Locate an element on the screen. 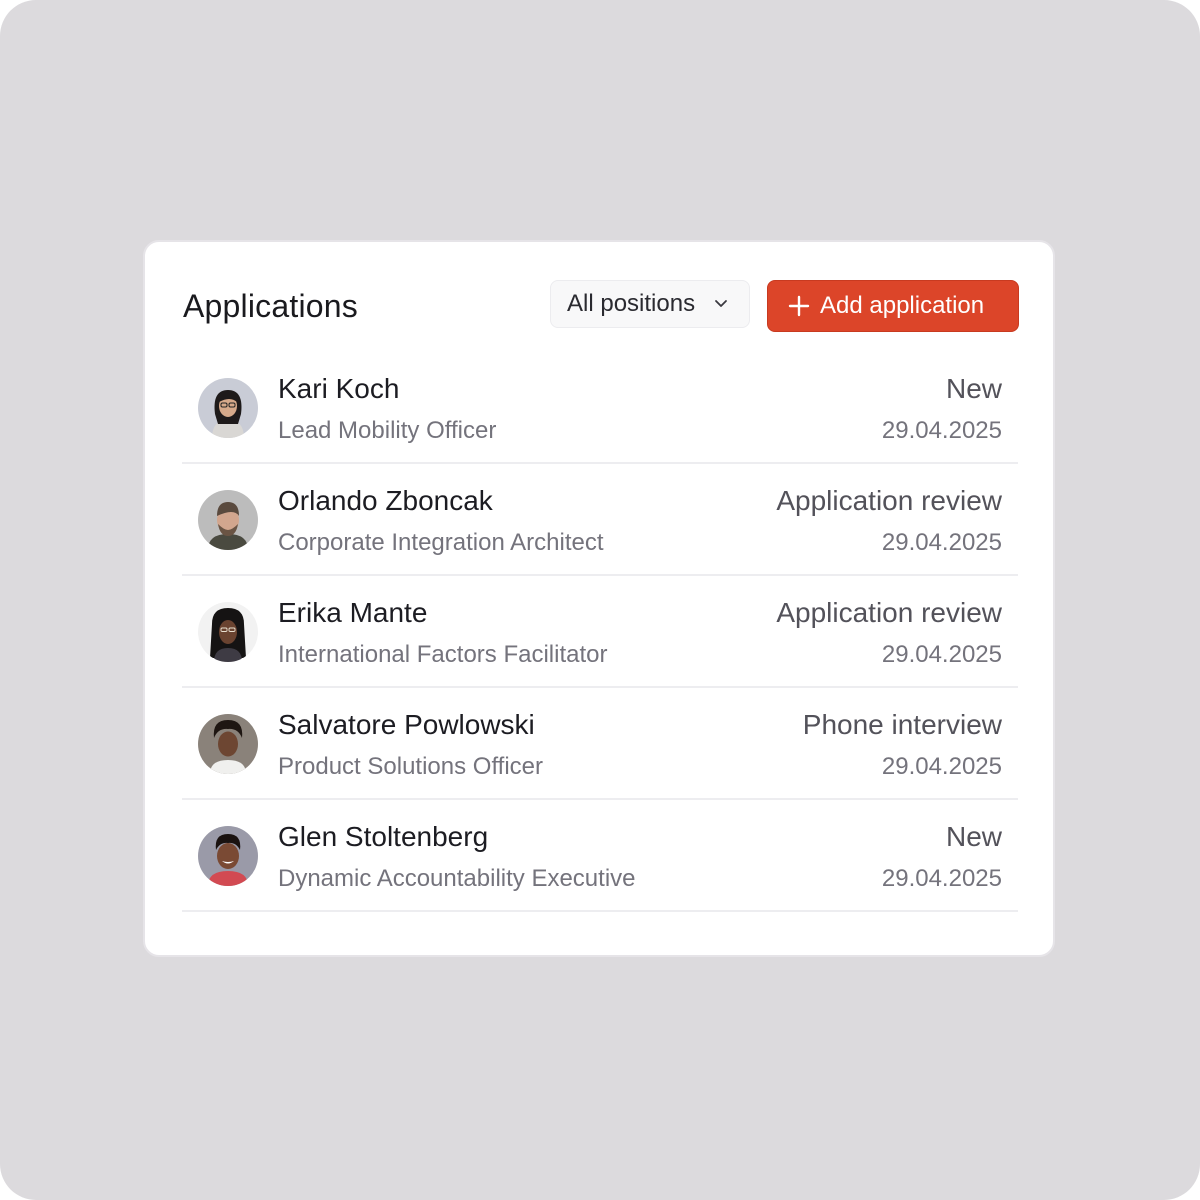  add-application-button: Add application is located at coordinates (893, 306).